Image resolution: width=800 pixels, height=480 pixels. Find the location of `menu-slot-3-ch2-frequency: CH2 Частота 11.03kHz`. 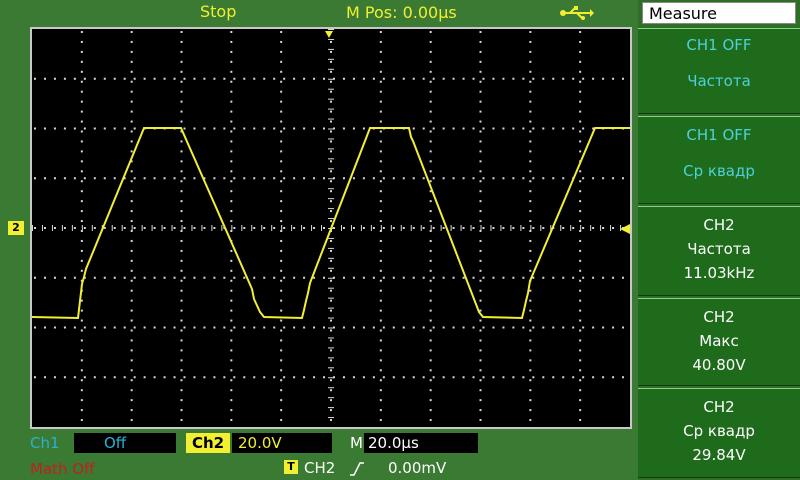

menu-slot-3-ch2-frequency: CH2 Частота 11.03kHz is located at coordinates (719, 251).